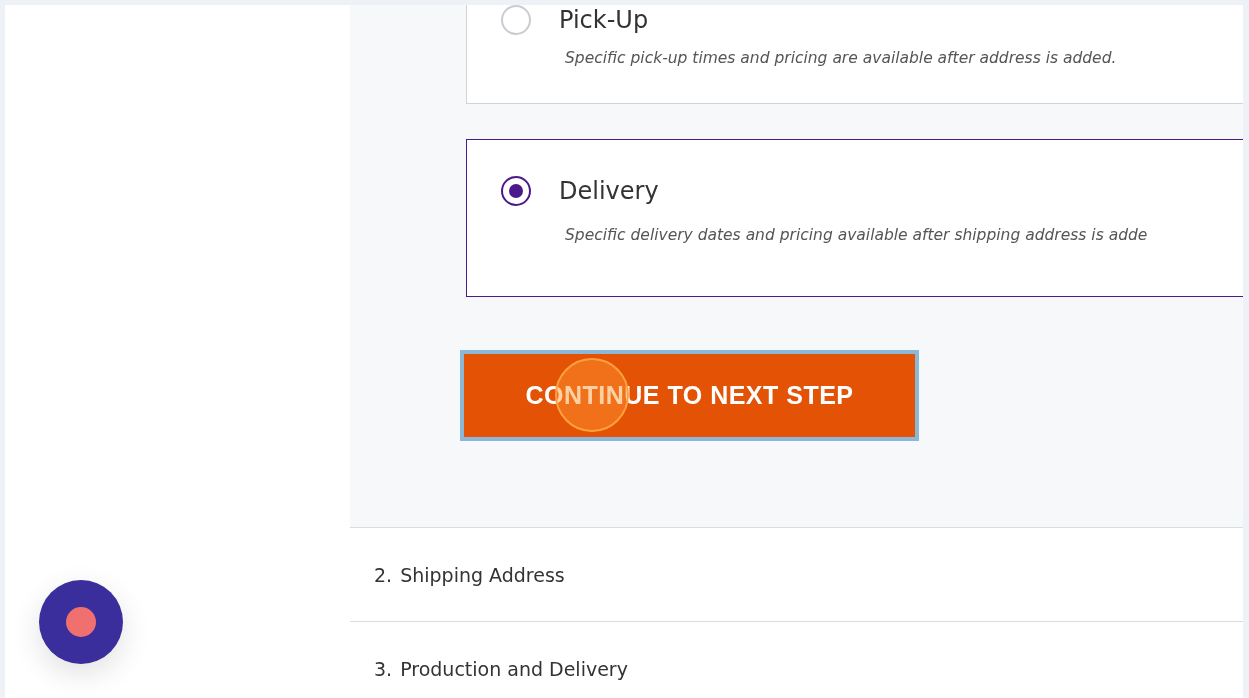  I want to click on option-description: Specific delivery dates and pricing available after shipping address is adde, so click(857, 235).